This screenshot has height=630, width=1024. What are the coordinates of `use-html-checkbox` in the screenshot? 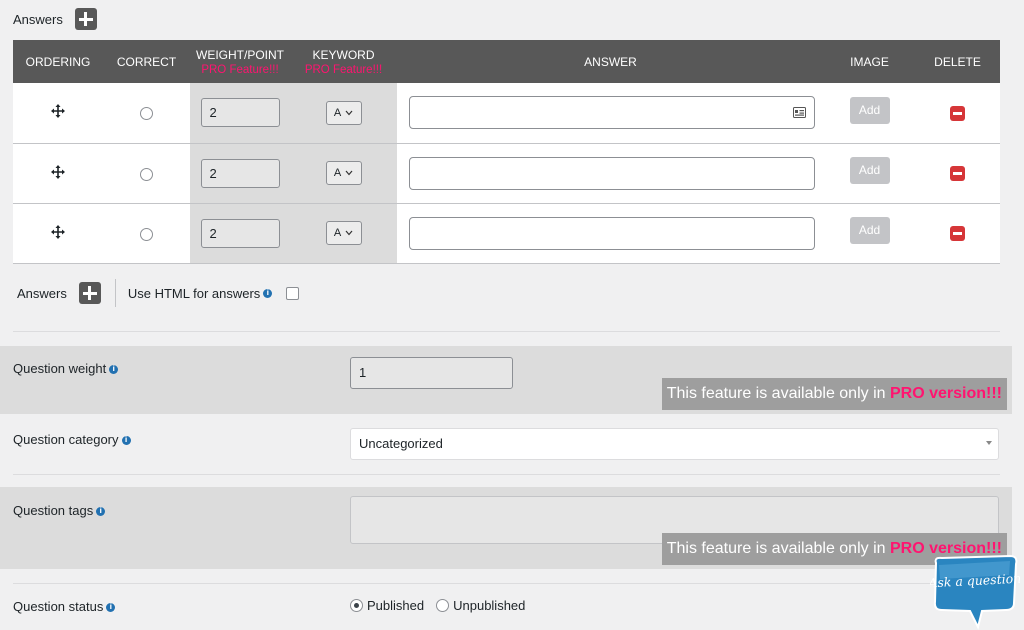 It's located at (293, 293).